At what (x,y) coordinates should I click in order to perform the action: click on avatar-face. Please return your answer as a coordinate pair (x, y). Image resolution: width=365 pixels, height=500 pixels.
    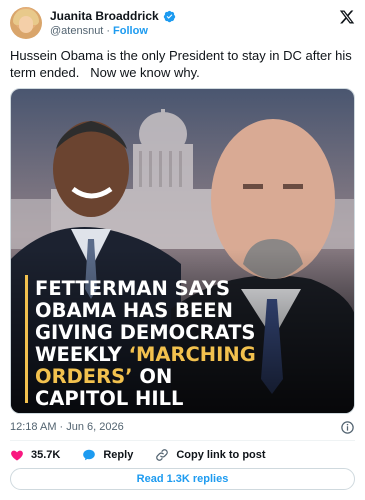
    Looking at the image, I should click on (26, 24).